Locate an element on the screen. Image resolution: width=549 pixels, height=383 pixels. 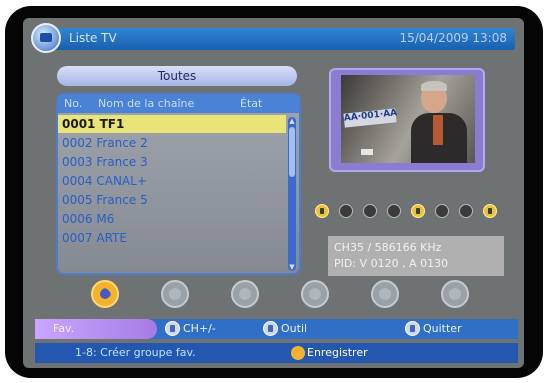
group-selector: Toutes is located at coordinates (177, 76).